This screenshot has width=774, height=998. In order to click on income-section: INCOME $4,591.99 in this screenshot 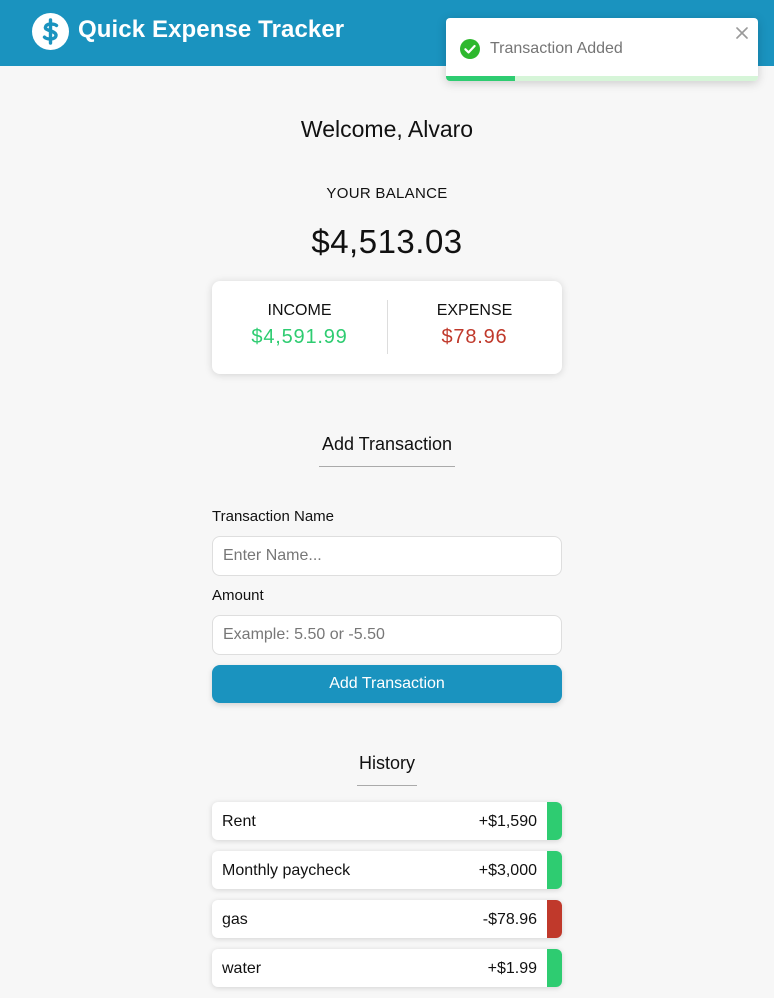, I will do `click(299, 327)`.